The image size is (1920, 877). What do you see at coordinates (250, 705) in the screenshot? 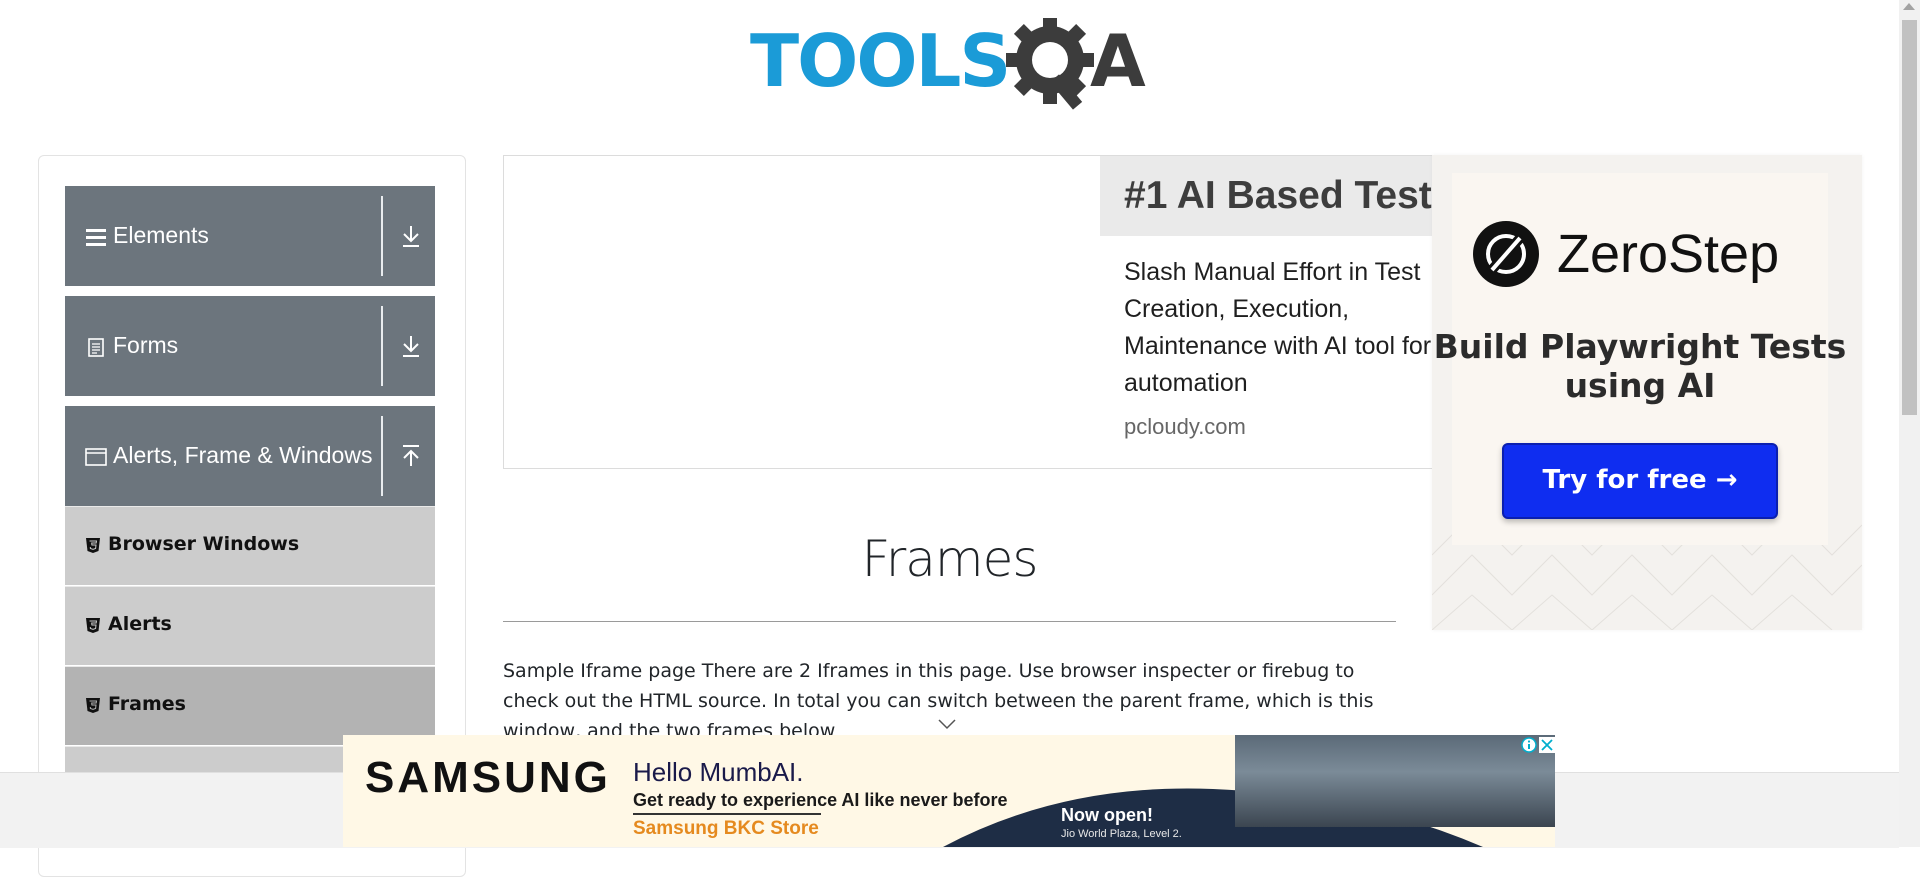
I see `sidebar-item-frames: Frames` at bounding box center [250, 705].